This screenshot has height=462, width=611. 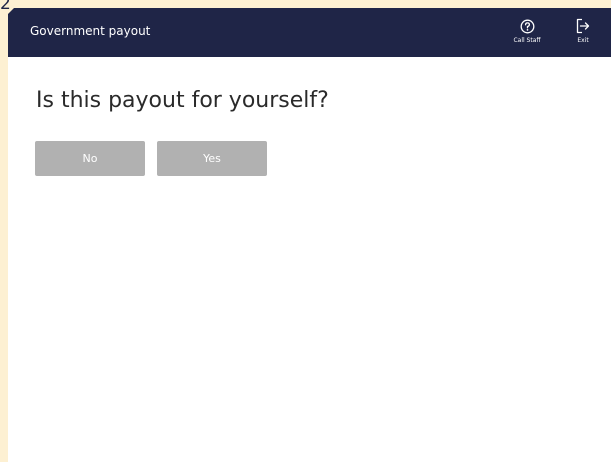 I want to click on exit-label: Exit, so click(x=583, y=40).